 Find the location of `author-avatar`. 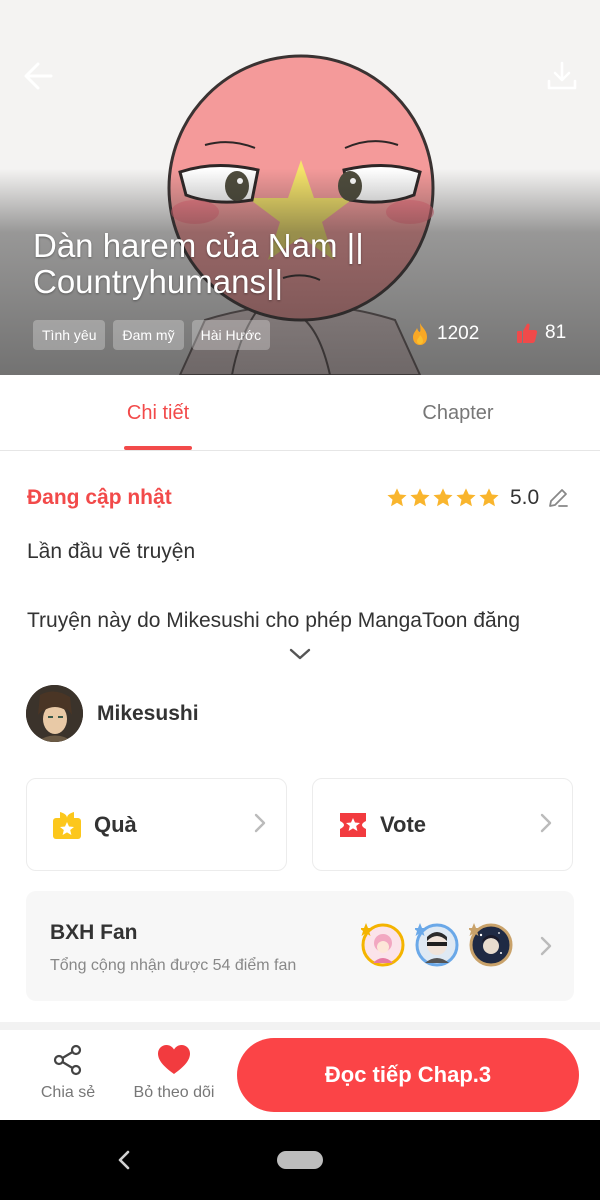

author-avatar is located at coordinates (54, 713).